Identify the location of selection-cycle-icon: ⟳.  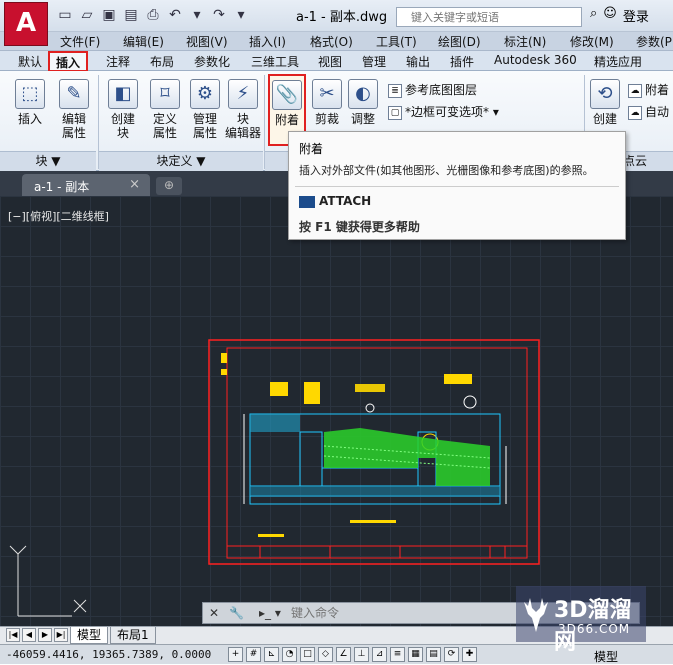
(451, 654).